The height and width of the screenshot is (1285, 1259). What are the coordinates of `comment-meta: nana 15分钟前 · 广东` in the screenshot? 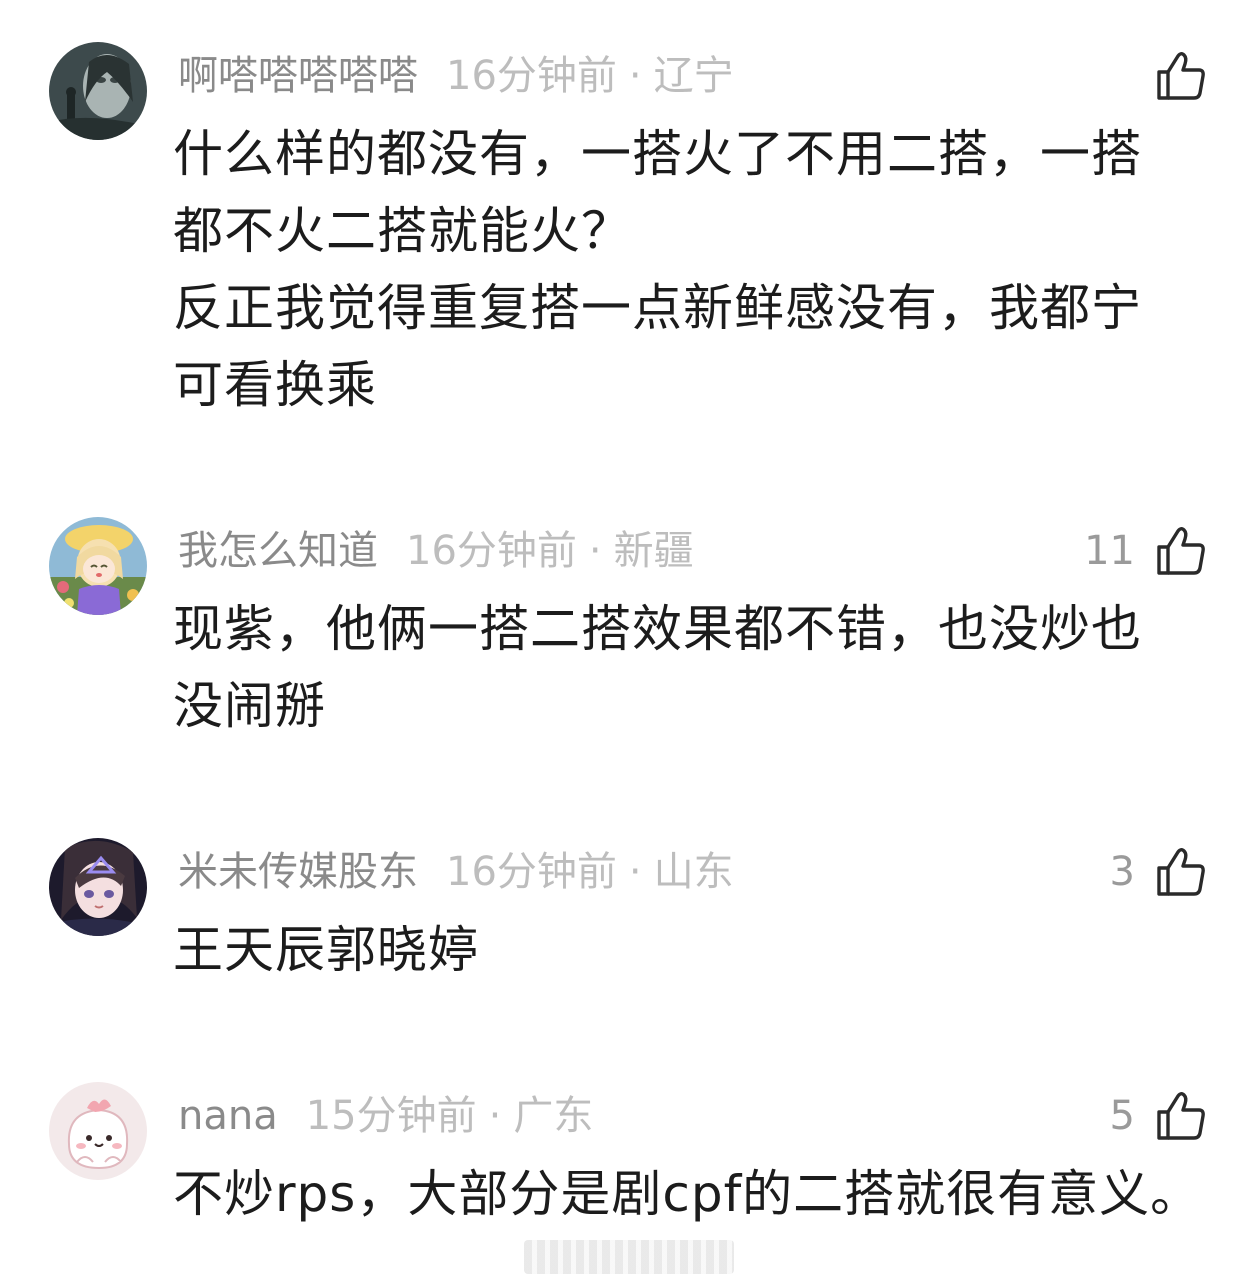 It's located at (385, 1116).